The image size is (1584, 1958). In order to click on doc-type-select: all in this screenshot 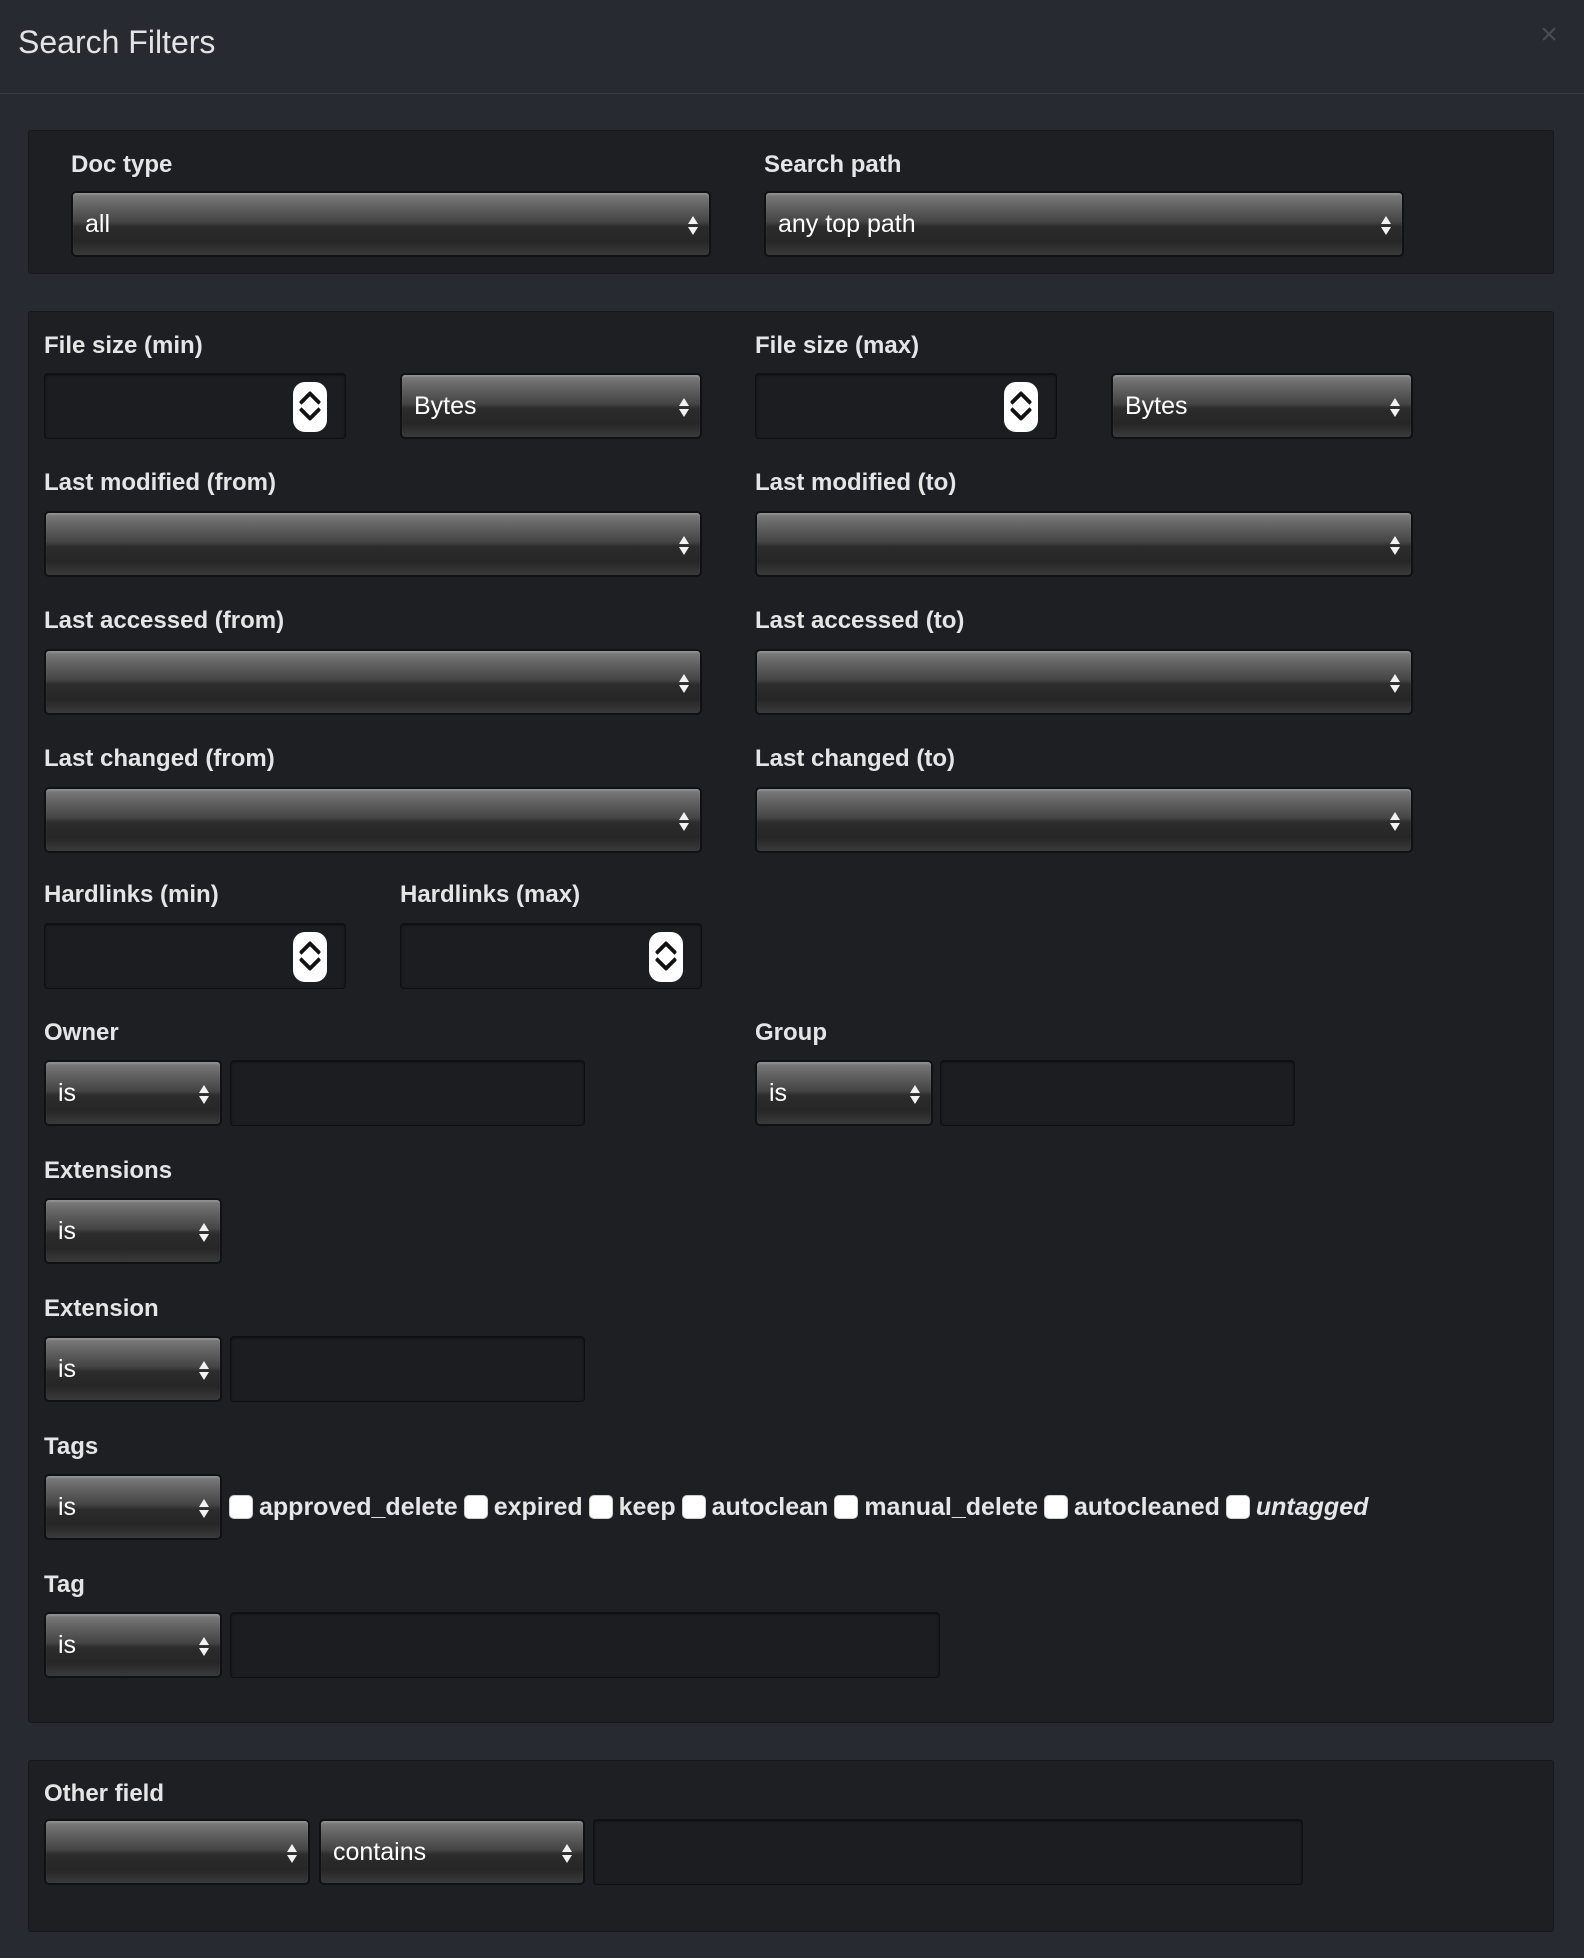, I will do `click(391, 224)`.